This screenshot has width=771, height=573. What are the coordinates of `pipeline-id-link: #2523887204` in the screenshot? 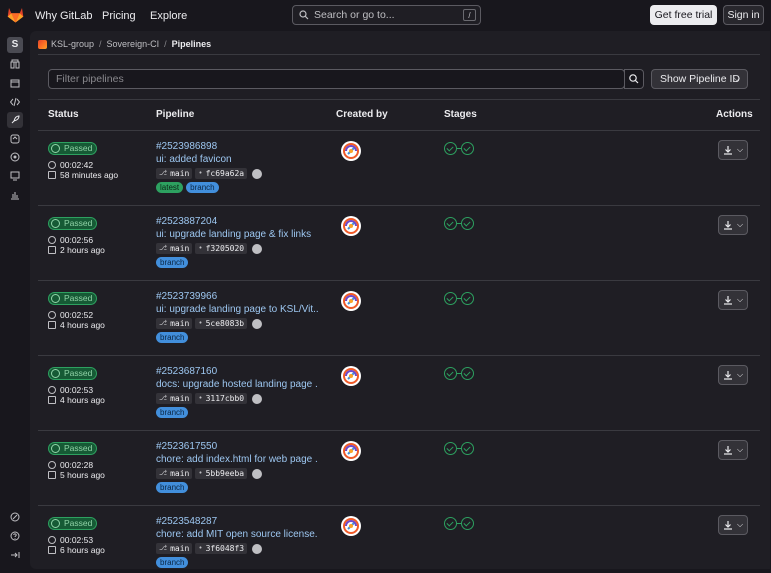 It's located at (186, 221).